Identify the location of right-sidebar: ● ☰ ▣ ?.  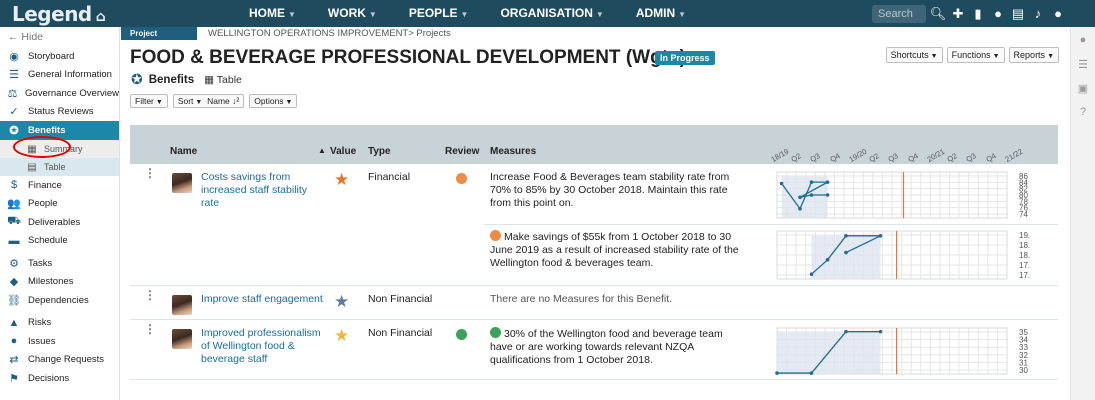
(1082, 213).